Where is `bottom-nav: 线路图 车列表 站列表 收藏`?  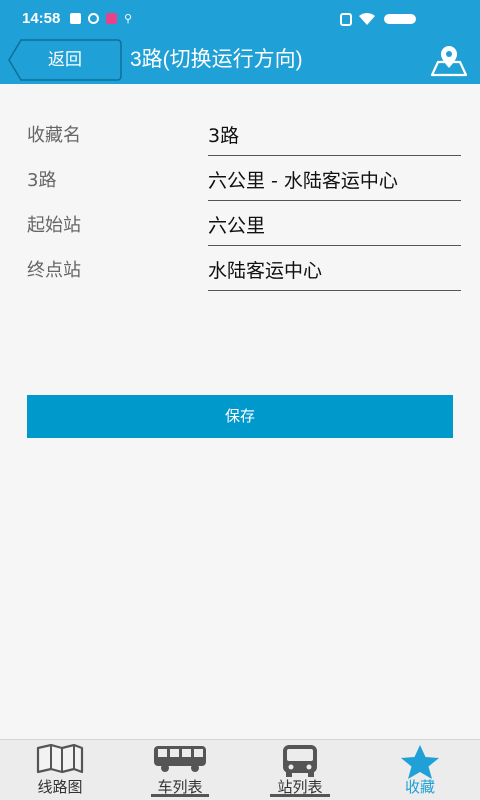
bottom-nav: 线路图 车列表 站列表 收藏 is located at coordinates (240, 769).